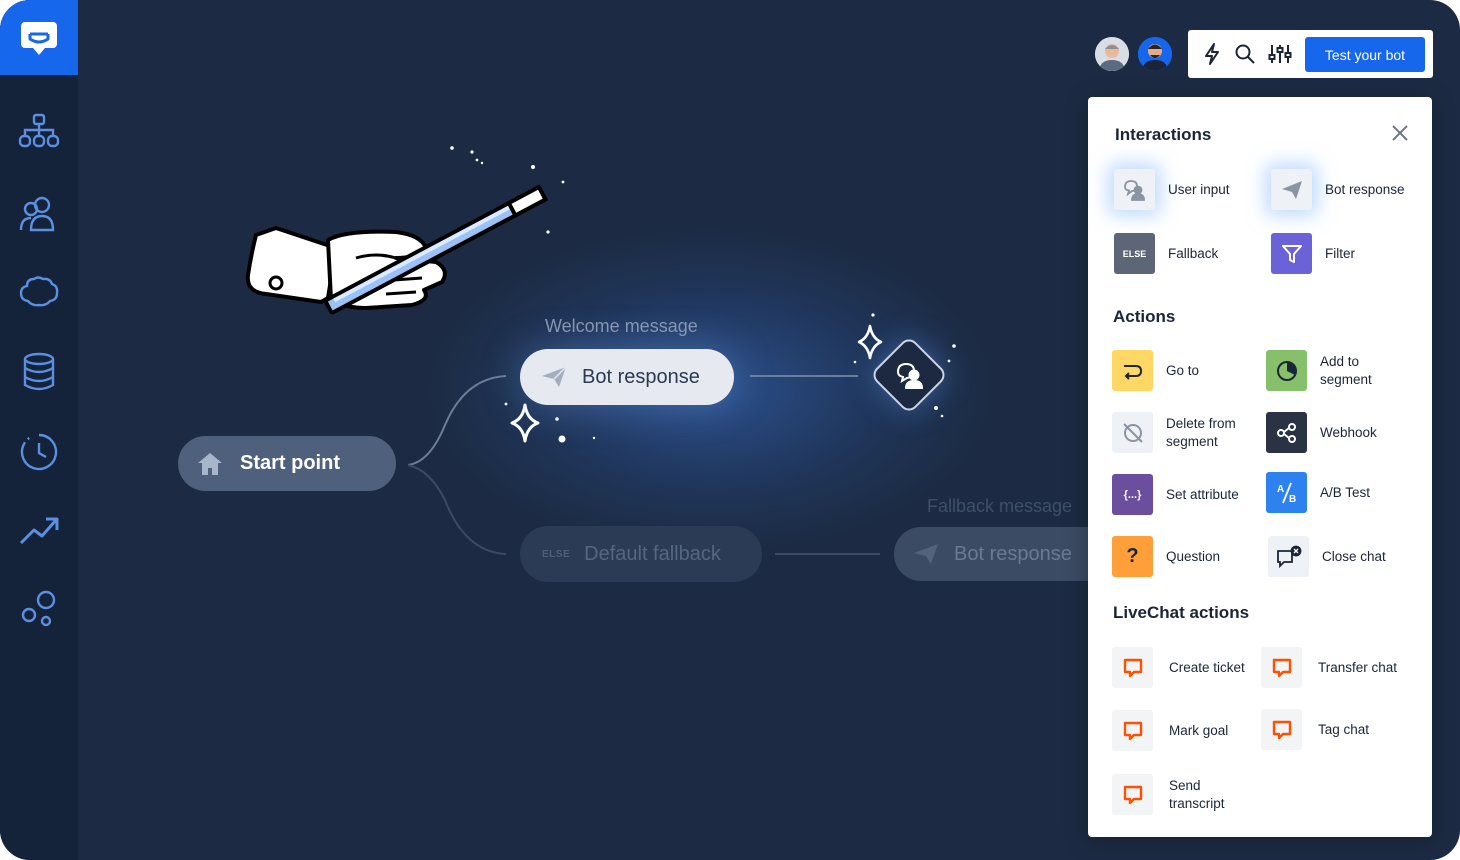 This screenshot has width=1460, height=860. I want to click on user-input-label: User input, so click(1199, 189).